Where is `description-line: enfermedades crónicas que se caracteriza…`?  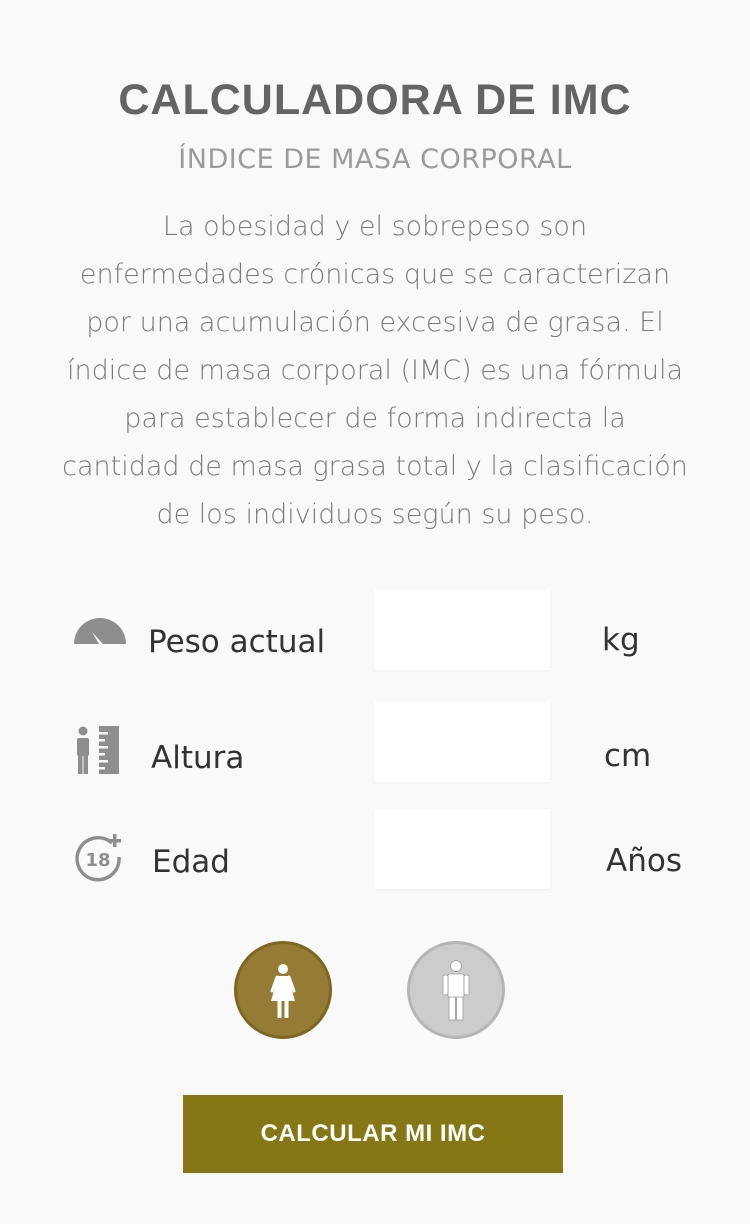
description-line: enfermedades crónicas que se caracteriza… is located at coordinates (375, 274).